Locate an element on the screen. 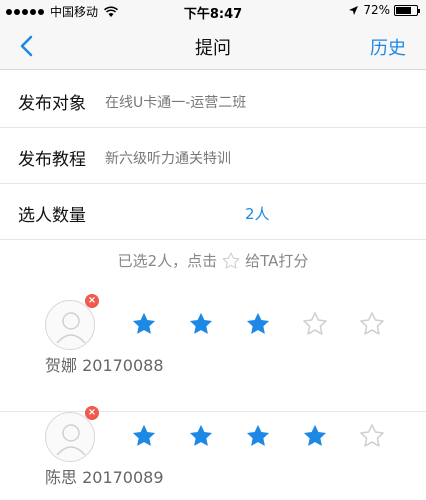  target-label: 发布对象 is located at coordinates (52, 104).